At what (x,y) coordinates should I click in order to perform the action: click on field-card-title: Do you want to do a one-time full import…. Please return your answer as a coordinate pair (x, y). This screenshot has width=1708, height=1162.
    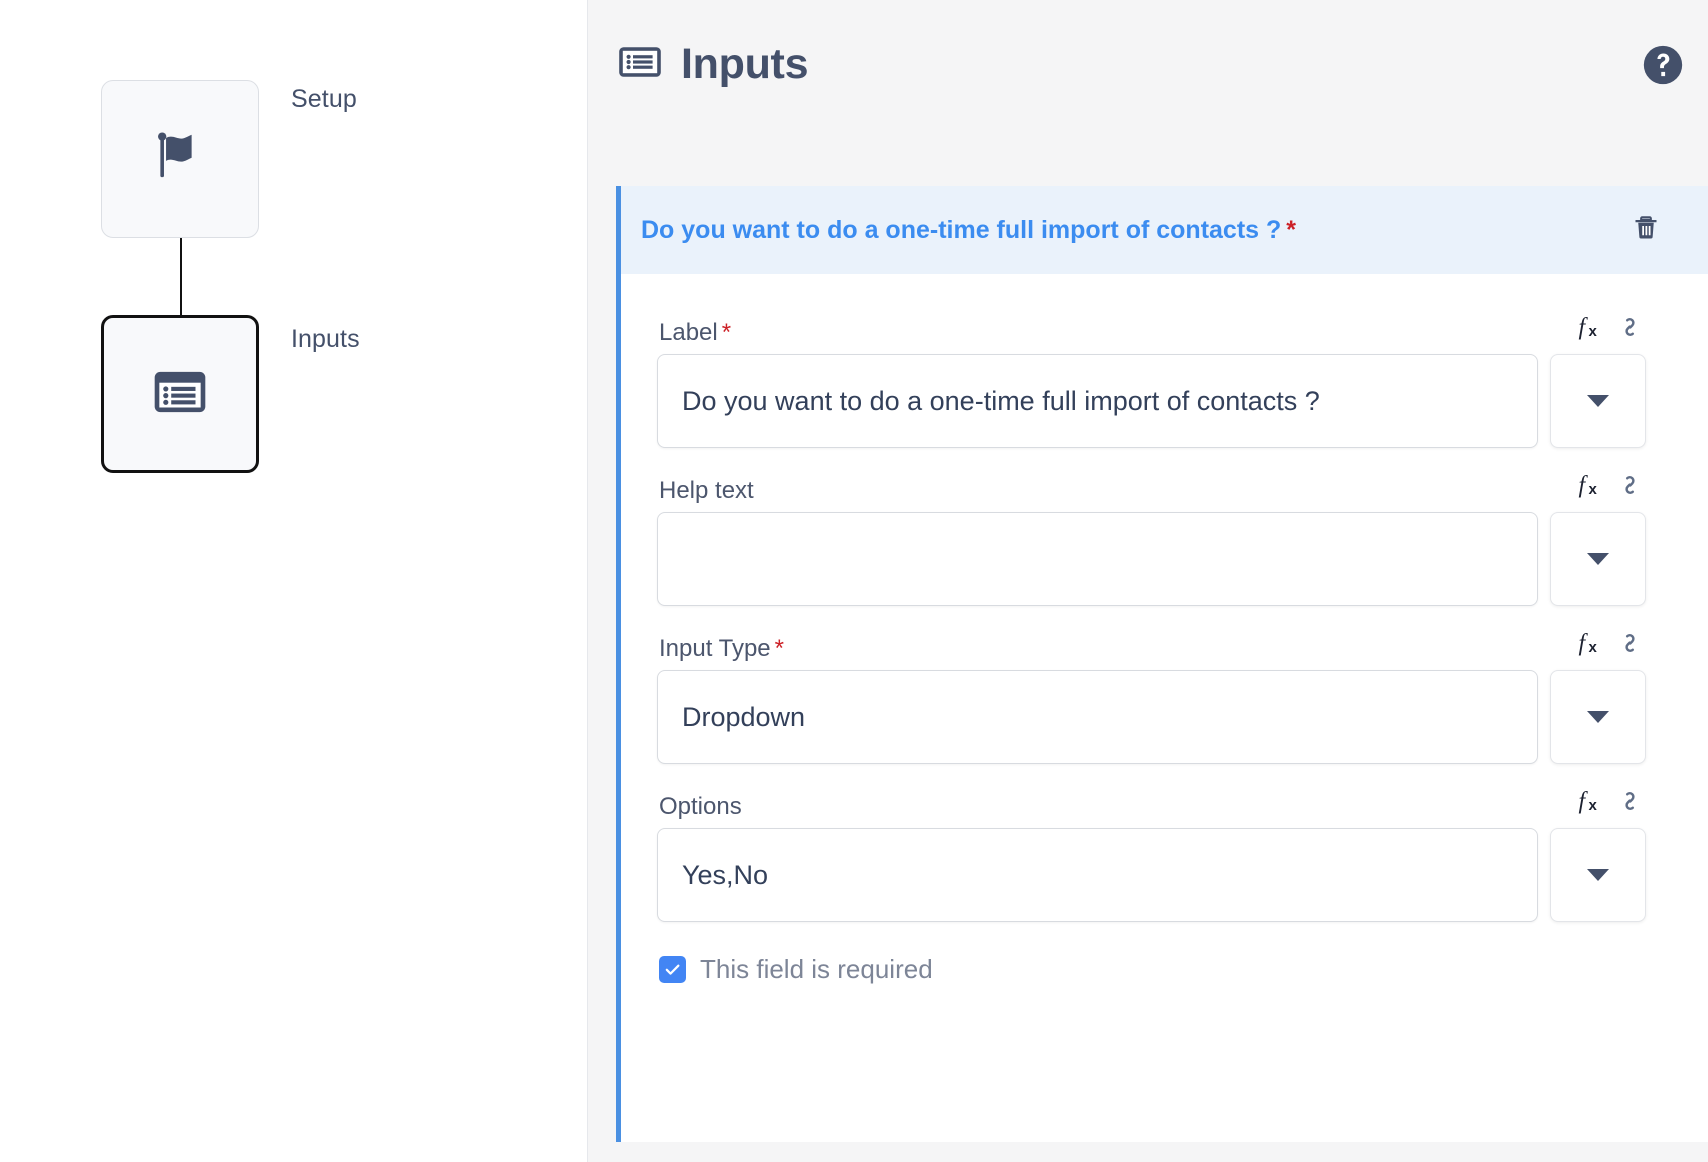
    Looking at the image, I should click on (1134, 230).